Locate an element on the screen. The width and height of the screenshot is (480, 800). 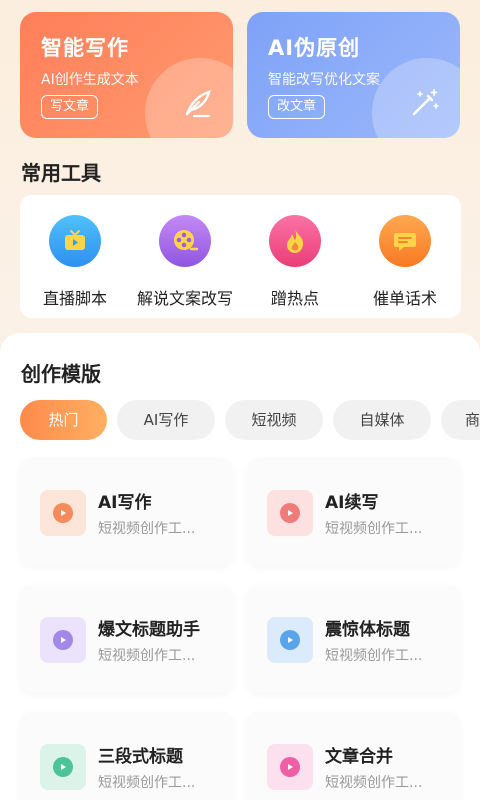
magic-wand-icon is located at coordinates (425, 102).